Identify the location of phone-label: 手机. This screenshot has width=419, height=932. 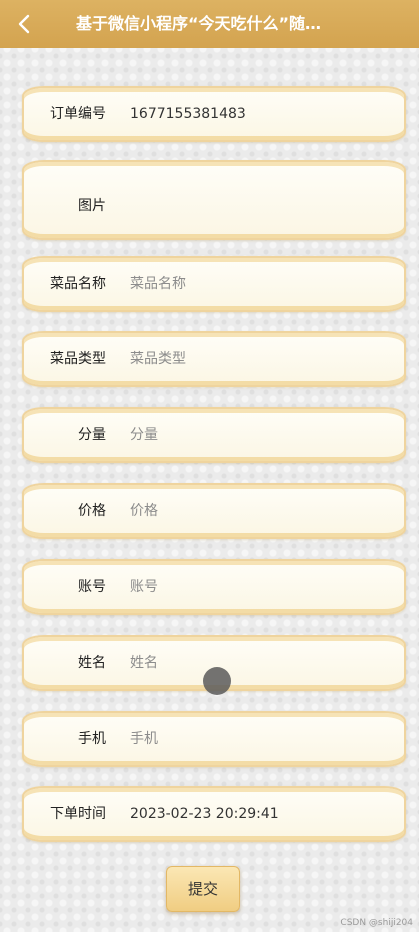
(92, 739).